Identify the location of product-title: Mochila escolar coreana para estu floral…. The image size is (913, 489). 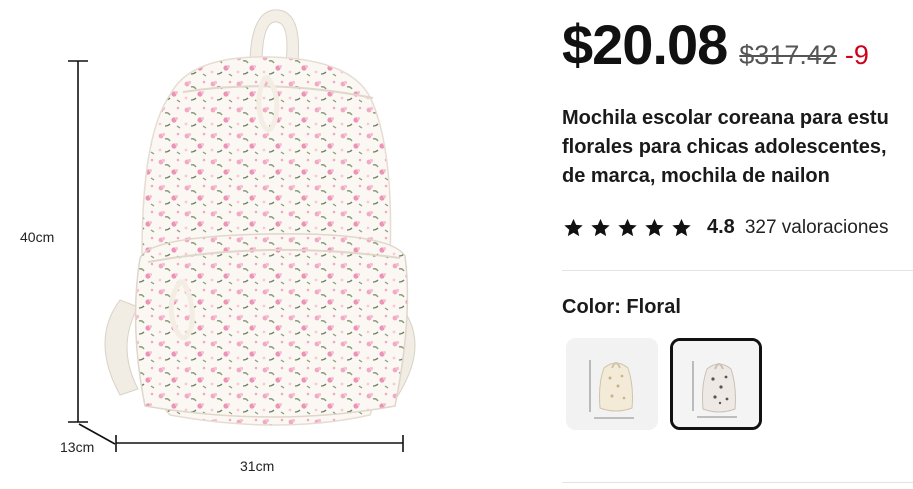
(737, 147).